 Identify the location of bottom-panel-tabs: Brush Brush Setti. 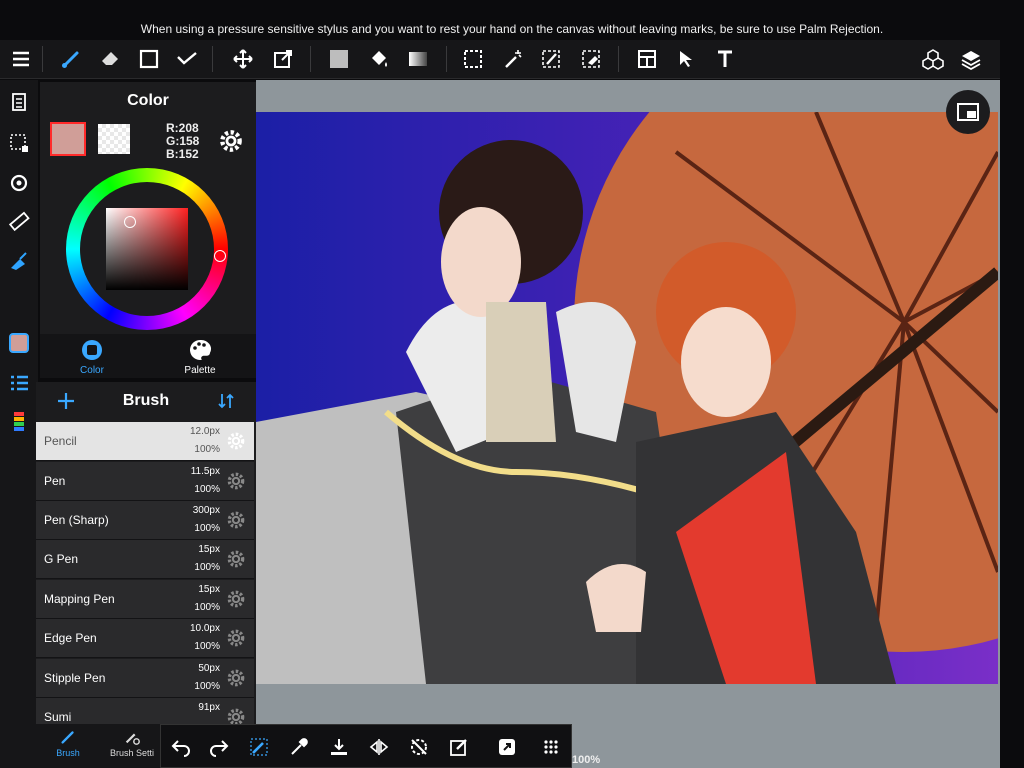
(98, 746).